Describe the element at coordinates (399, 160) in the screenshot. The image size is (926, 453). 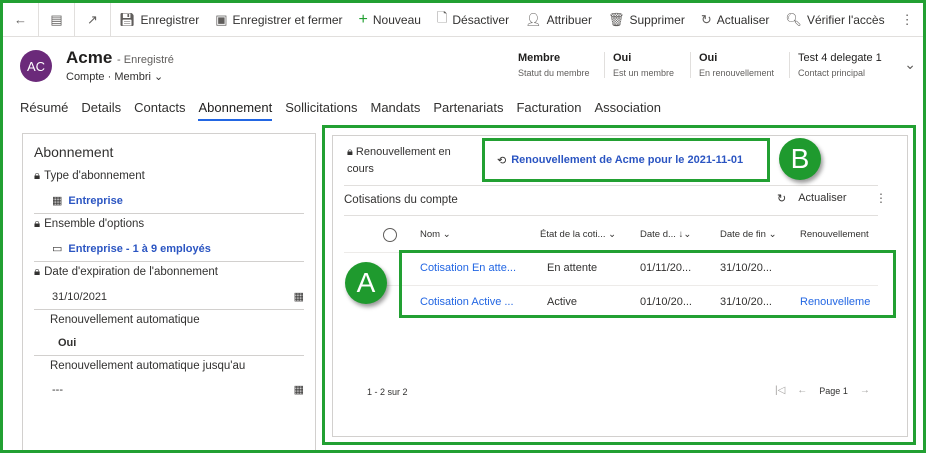
I see `label-text: Renouvellement en cours` at that location.